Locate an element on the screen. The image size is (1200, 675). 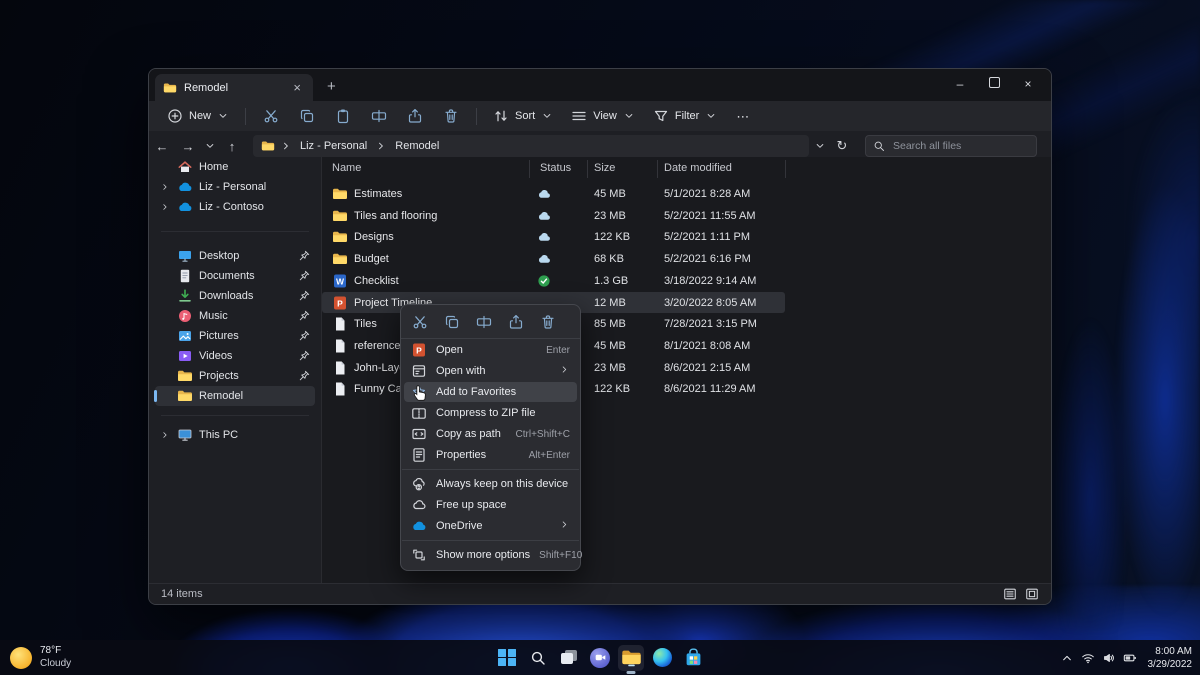
sidebar-item-music: Music is located at coordinates (235, 316).